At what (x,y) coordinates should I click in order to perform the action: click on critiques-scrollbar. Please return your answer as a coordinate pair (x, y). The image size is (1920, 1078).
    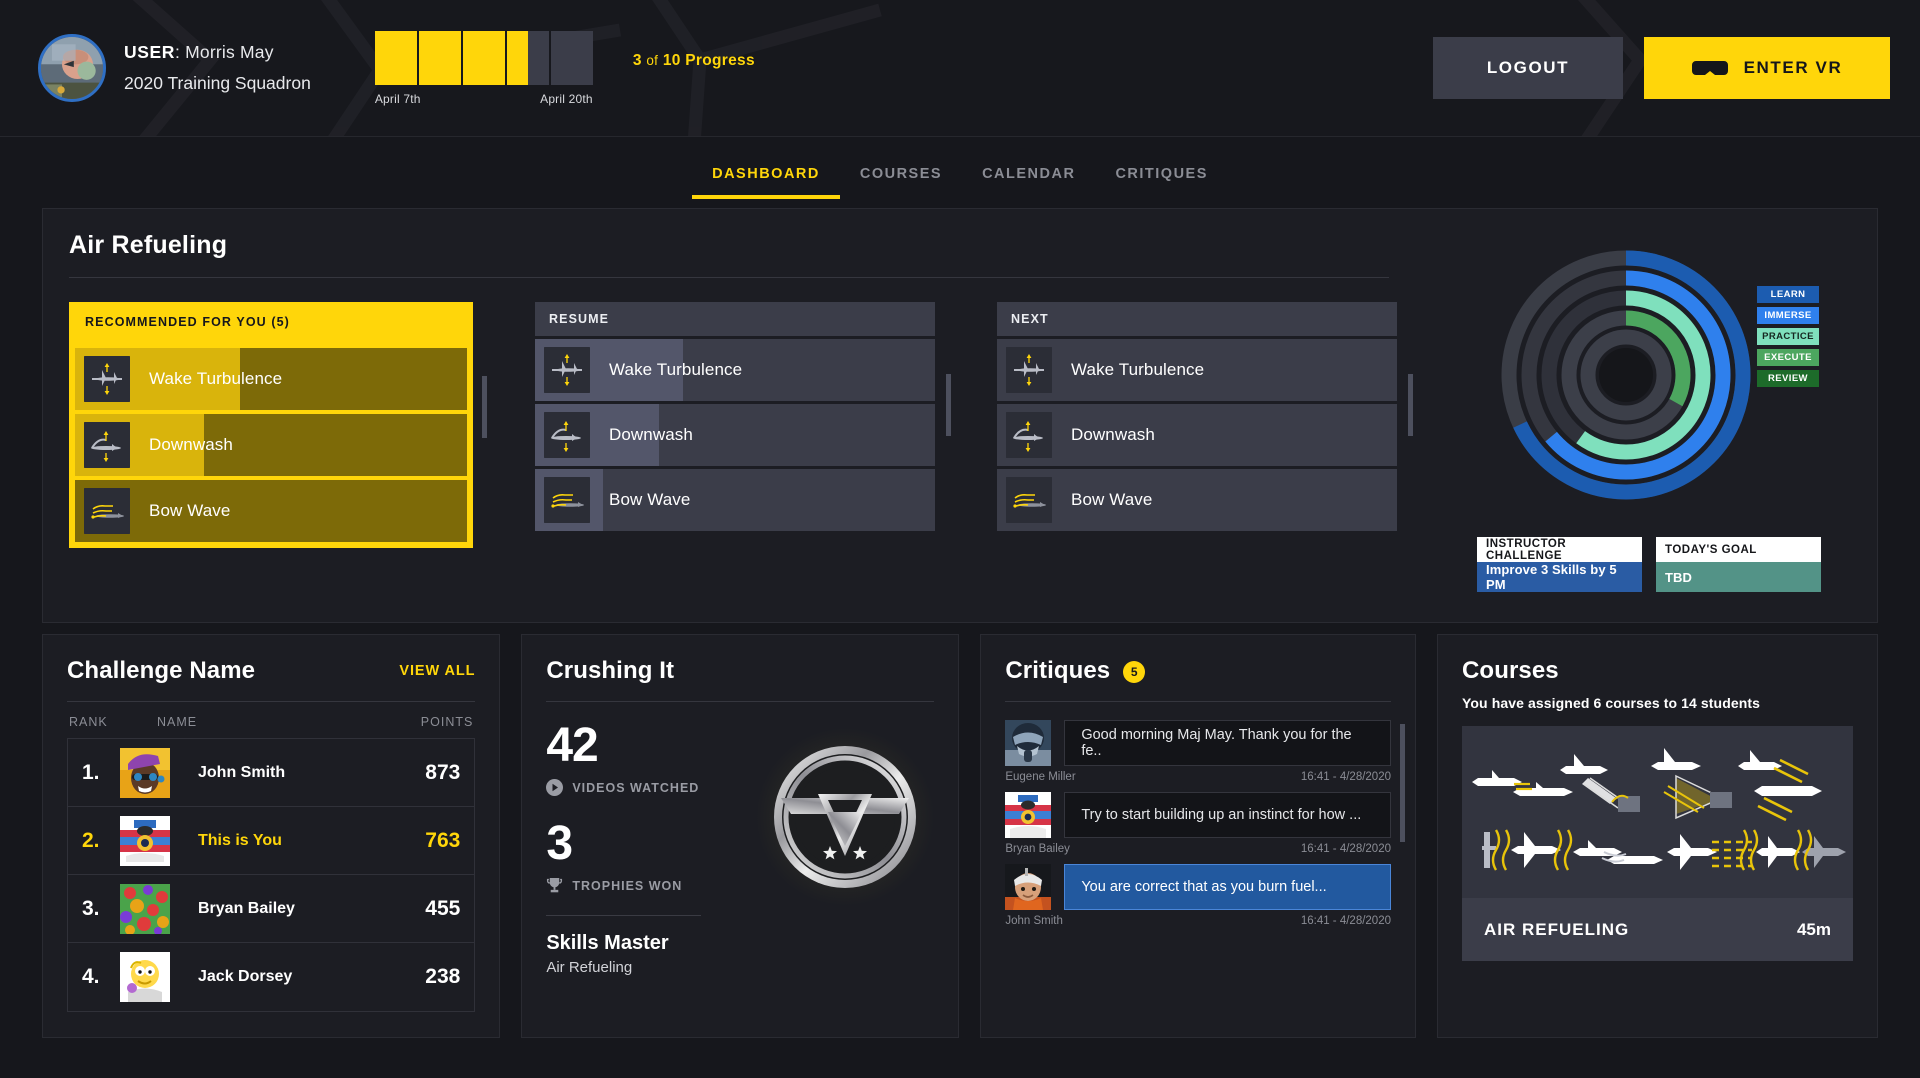
    Looking at the image, I should click on (1402, 783).